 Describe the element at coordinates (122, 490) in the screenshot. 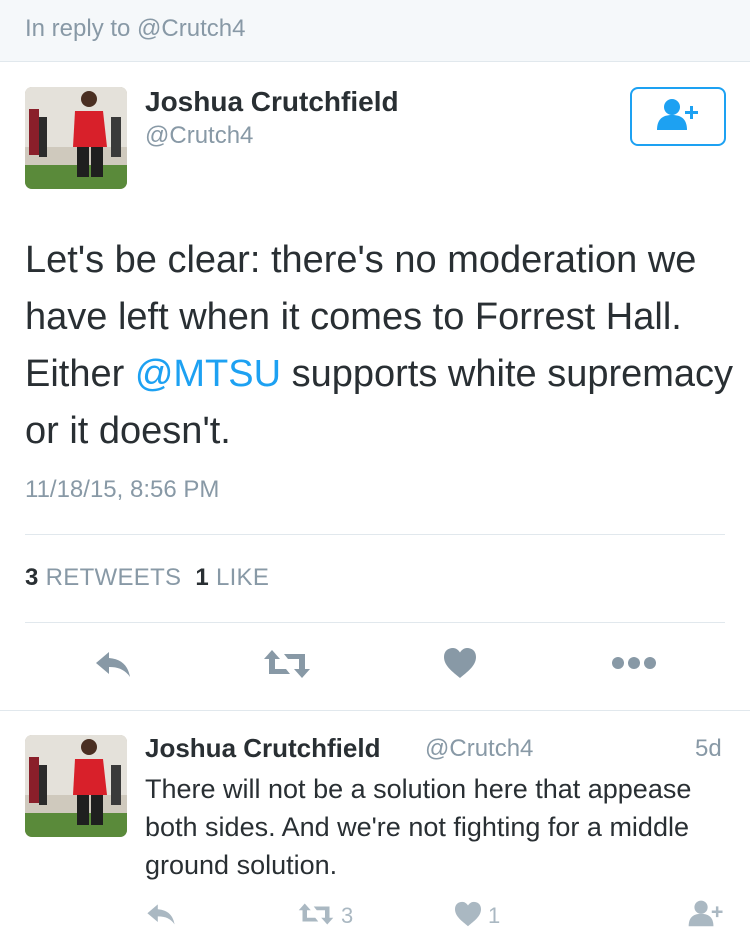

I see `tweet-timestamp: 11/18/15, 8:56 PM` at that location.